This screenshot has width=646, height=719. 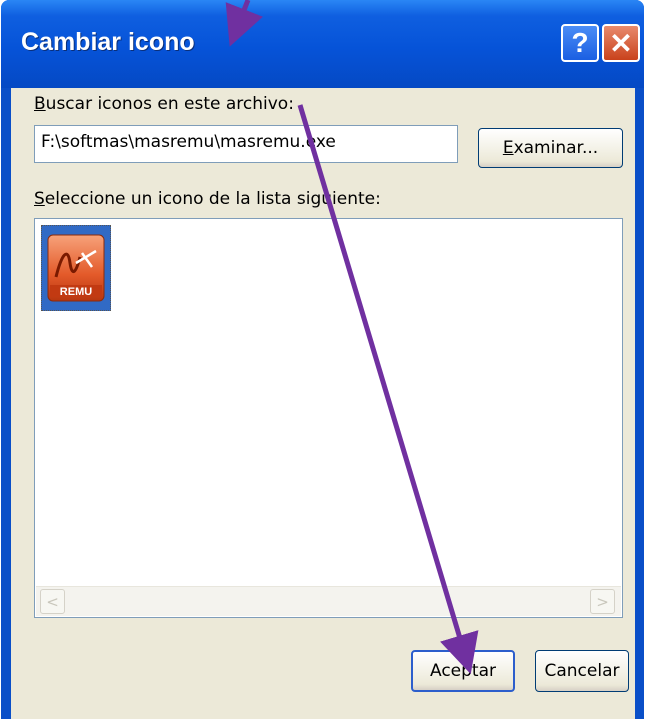 I want to click on scroll-right-arrow-icon: >, so click(x=602, y=601).